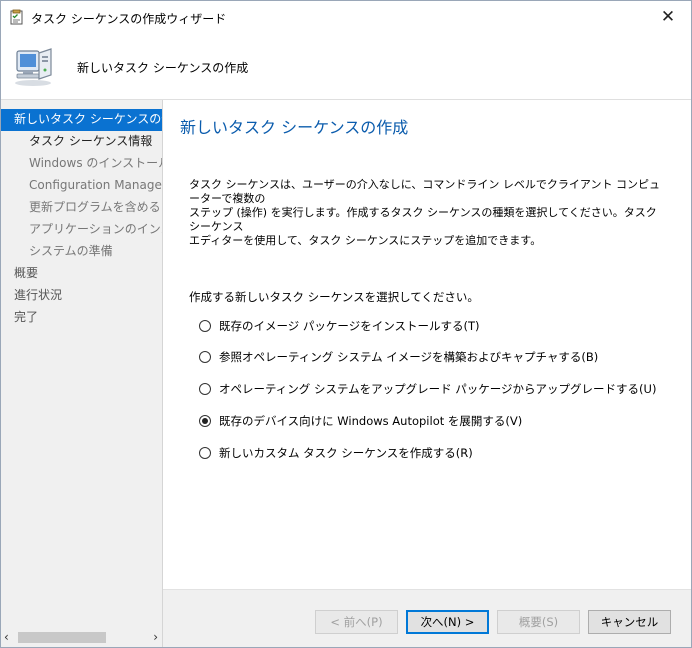 The width and height of the screenshot is (692, 648). I want to click on option-build-and-capture: 参照オペレーティング システム イメージを構築およびキャプチャする(B), so click(398, 357).